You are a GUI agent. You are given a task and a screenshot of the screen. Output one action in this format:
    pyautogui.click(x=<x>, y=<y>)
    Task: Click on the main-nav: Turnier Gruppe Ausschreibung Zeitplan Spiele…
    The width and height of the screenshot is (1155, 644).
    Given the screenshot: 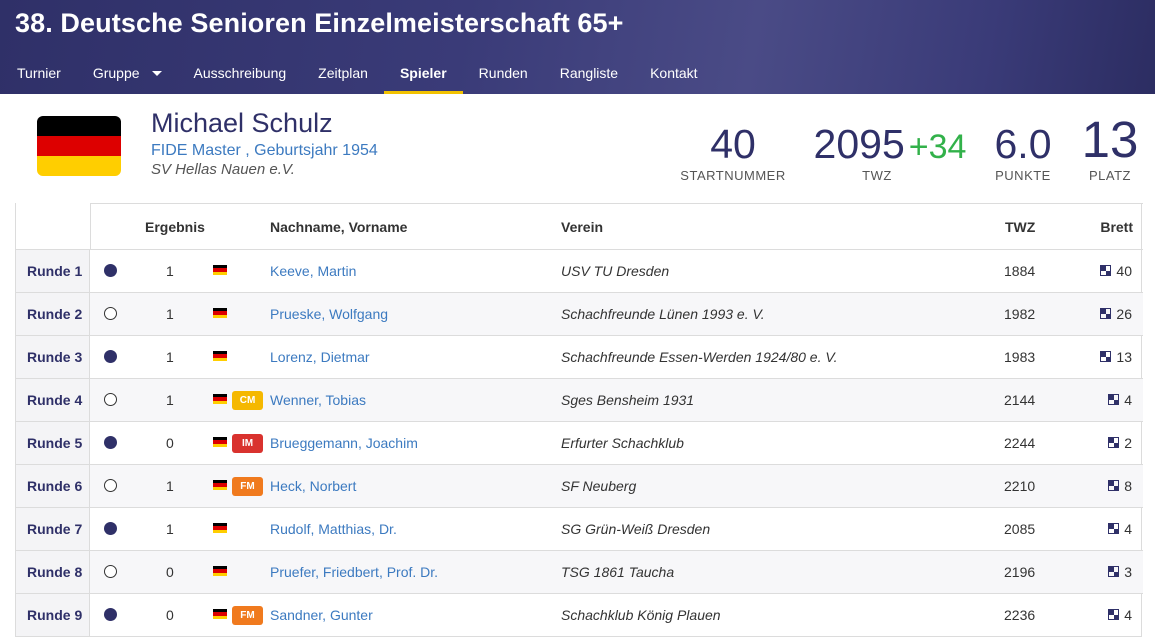 What is the action you would take?
    pyautogui.click(x=357, y=74)
    